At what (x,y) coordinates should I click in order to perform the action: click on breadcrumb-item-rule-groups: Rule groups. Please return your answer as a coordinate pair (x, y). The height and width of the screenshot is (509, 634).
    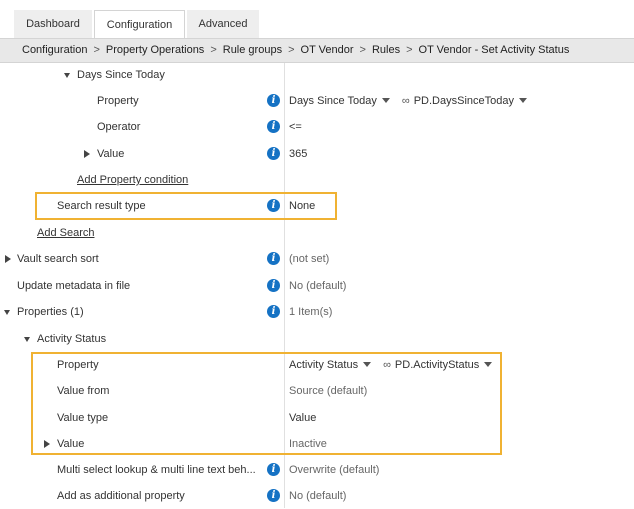
    Looking at the image, I should click on (252, 50).